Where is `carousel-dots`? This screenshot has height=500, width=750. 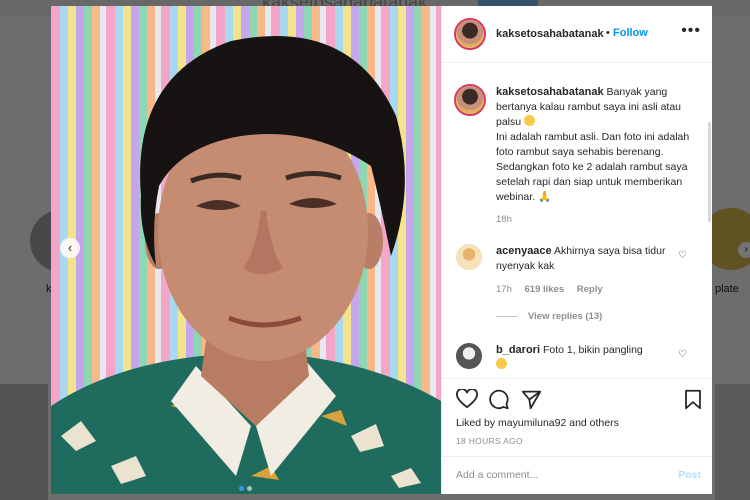 carousel-dots is located at coordinates (247, 486).